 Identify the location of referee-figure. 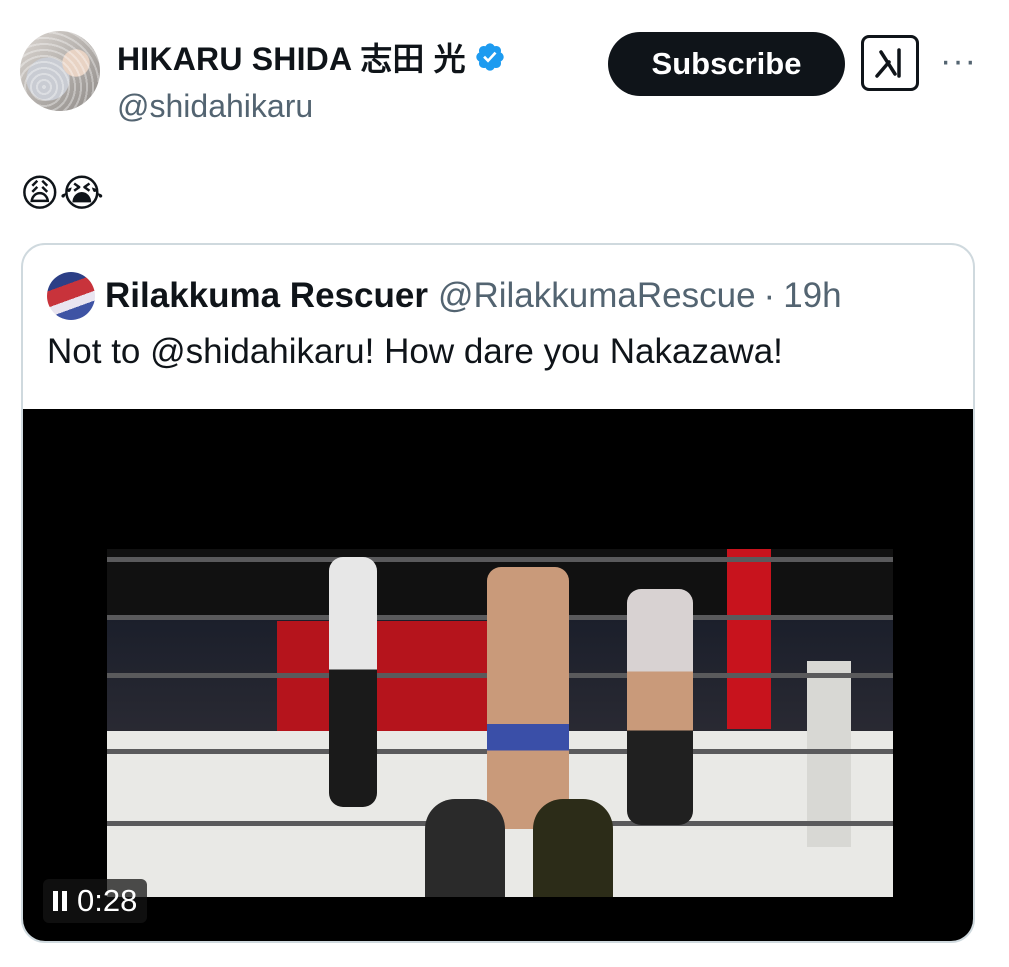
(353, 682).